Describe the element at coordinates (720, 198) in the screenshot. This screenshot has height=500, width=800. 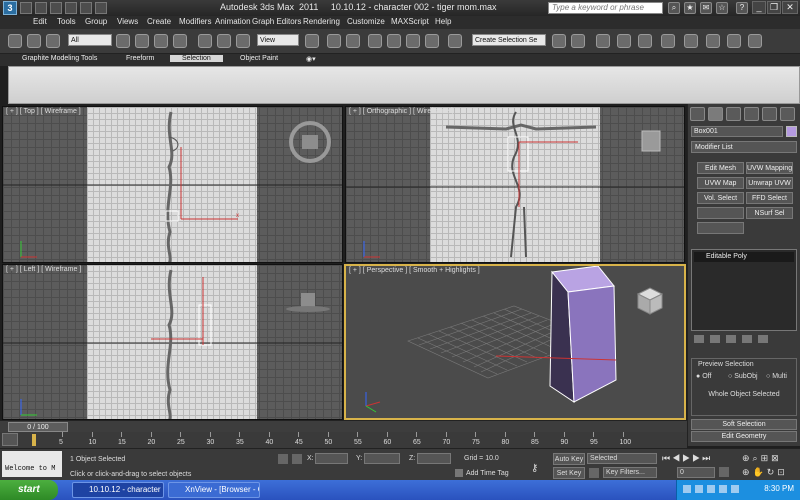
I see `vol-select-button: Vol. Select` at that location.